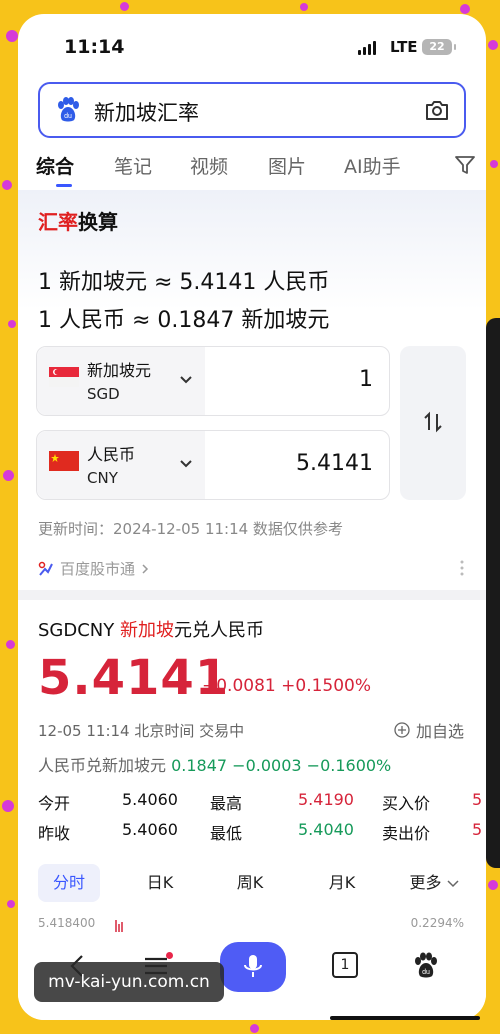 The height and width of the screenshot is (1034, 500). I want to click on inverse-rate-values: 0.1847 −0.0003 −0.1600%, so click(281, 765).